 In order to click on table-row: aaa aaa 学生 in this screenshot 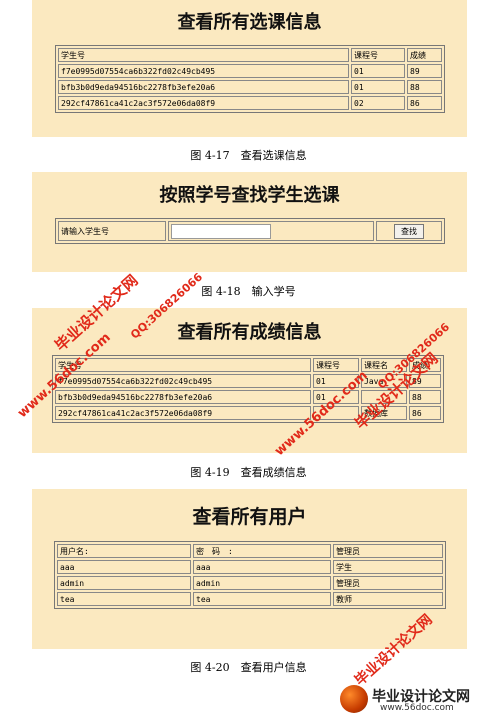, I will do `click(250, 567)`.